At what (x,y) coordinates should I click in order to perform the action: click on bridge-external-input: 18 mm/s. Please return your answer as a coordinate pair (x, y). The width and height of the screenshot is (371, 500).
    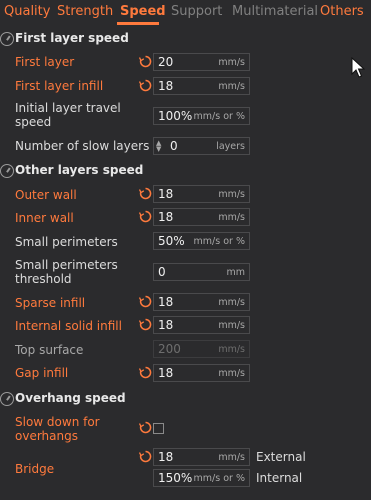
    Looking at the image, I should click on (201, 457).